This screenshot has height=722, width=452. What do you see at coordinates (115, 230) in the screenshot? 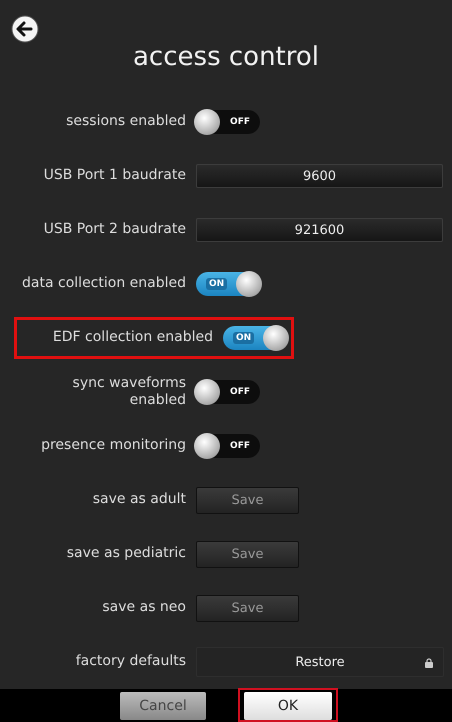
I see `setting-label: USB Port 2 baudrate` at bounding box center [115, 230].